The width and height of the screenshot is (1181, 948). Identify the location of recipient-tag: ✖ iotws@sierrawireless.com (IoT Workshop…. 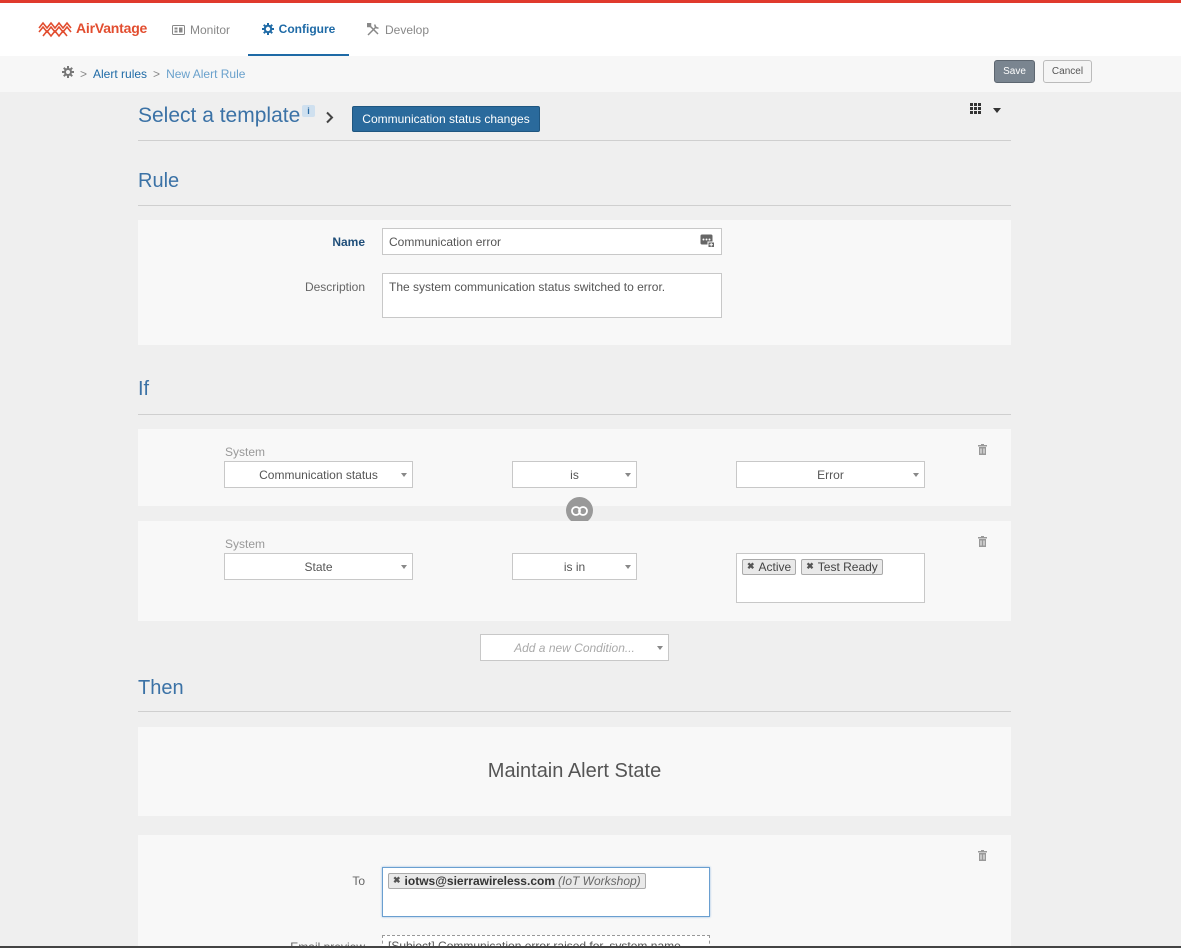
(517, 880).